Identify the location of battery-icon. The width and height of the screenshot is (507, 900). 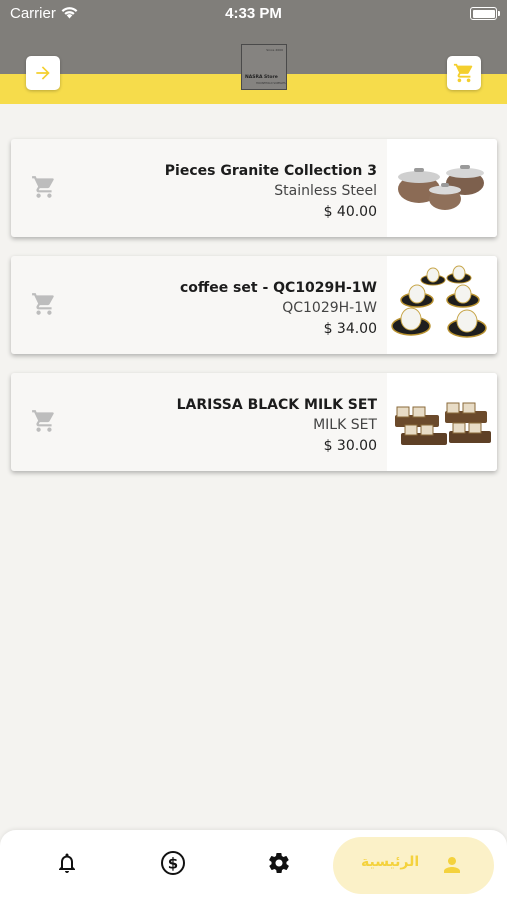
(485, 13).